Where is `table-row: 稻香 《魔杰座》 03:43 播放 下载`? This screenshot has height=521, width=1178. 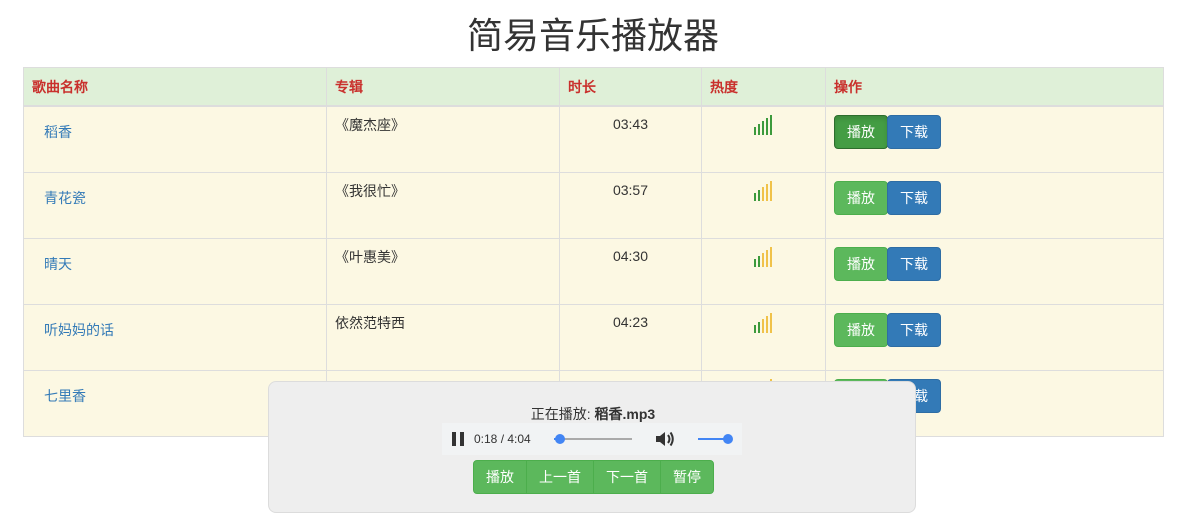
table-row: 稻香 《魔杰座》 03:43 播放 下载 is located at coordinates (593, 139).